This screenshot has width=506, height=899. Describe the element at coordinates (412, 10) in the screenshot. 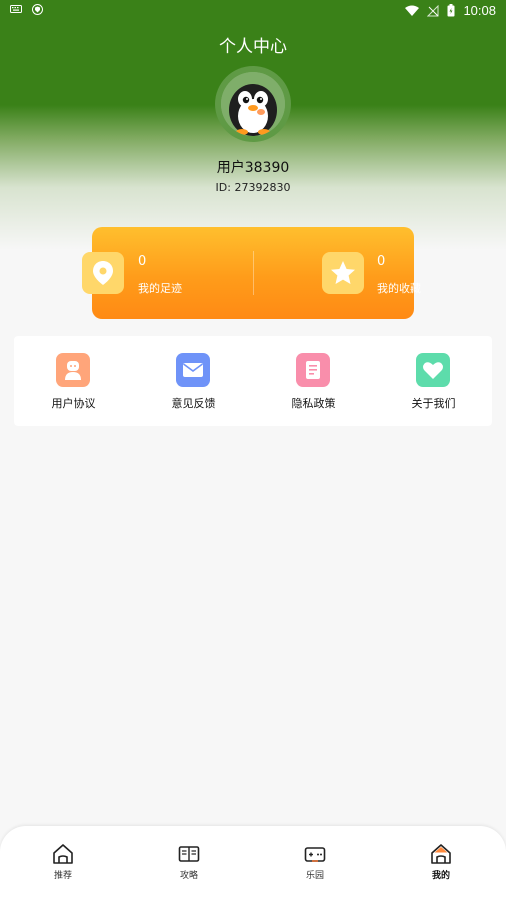

I see `wifi-icon` at that location.